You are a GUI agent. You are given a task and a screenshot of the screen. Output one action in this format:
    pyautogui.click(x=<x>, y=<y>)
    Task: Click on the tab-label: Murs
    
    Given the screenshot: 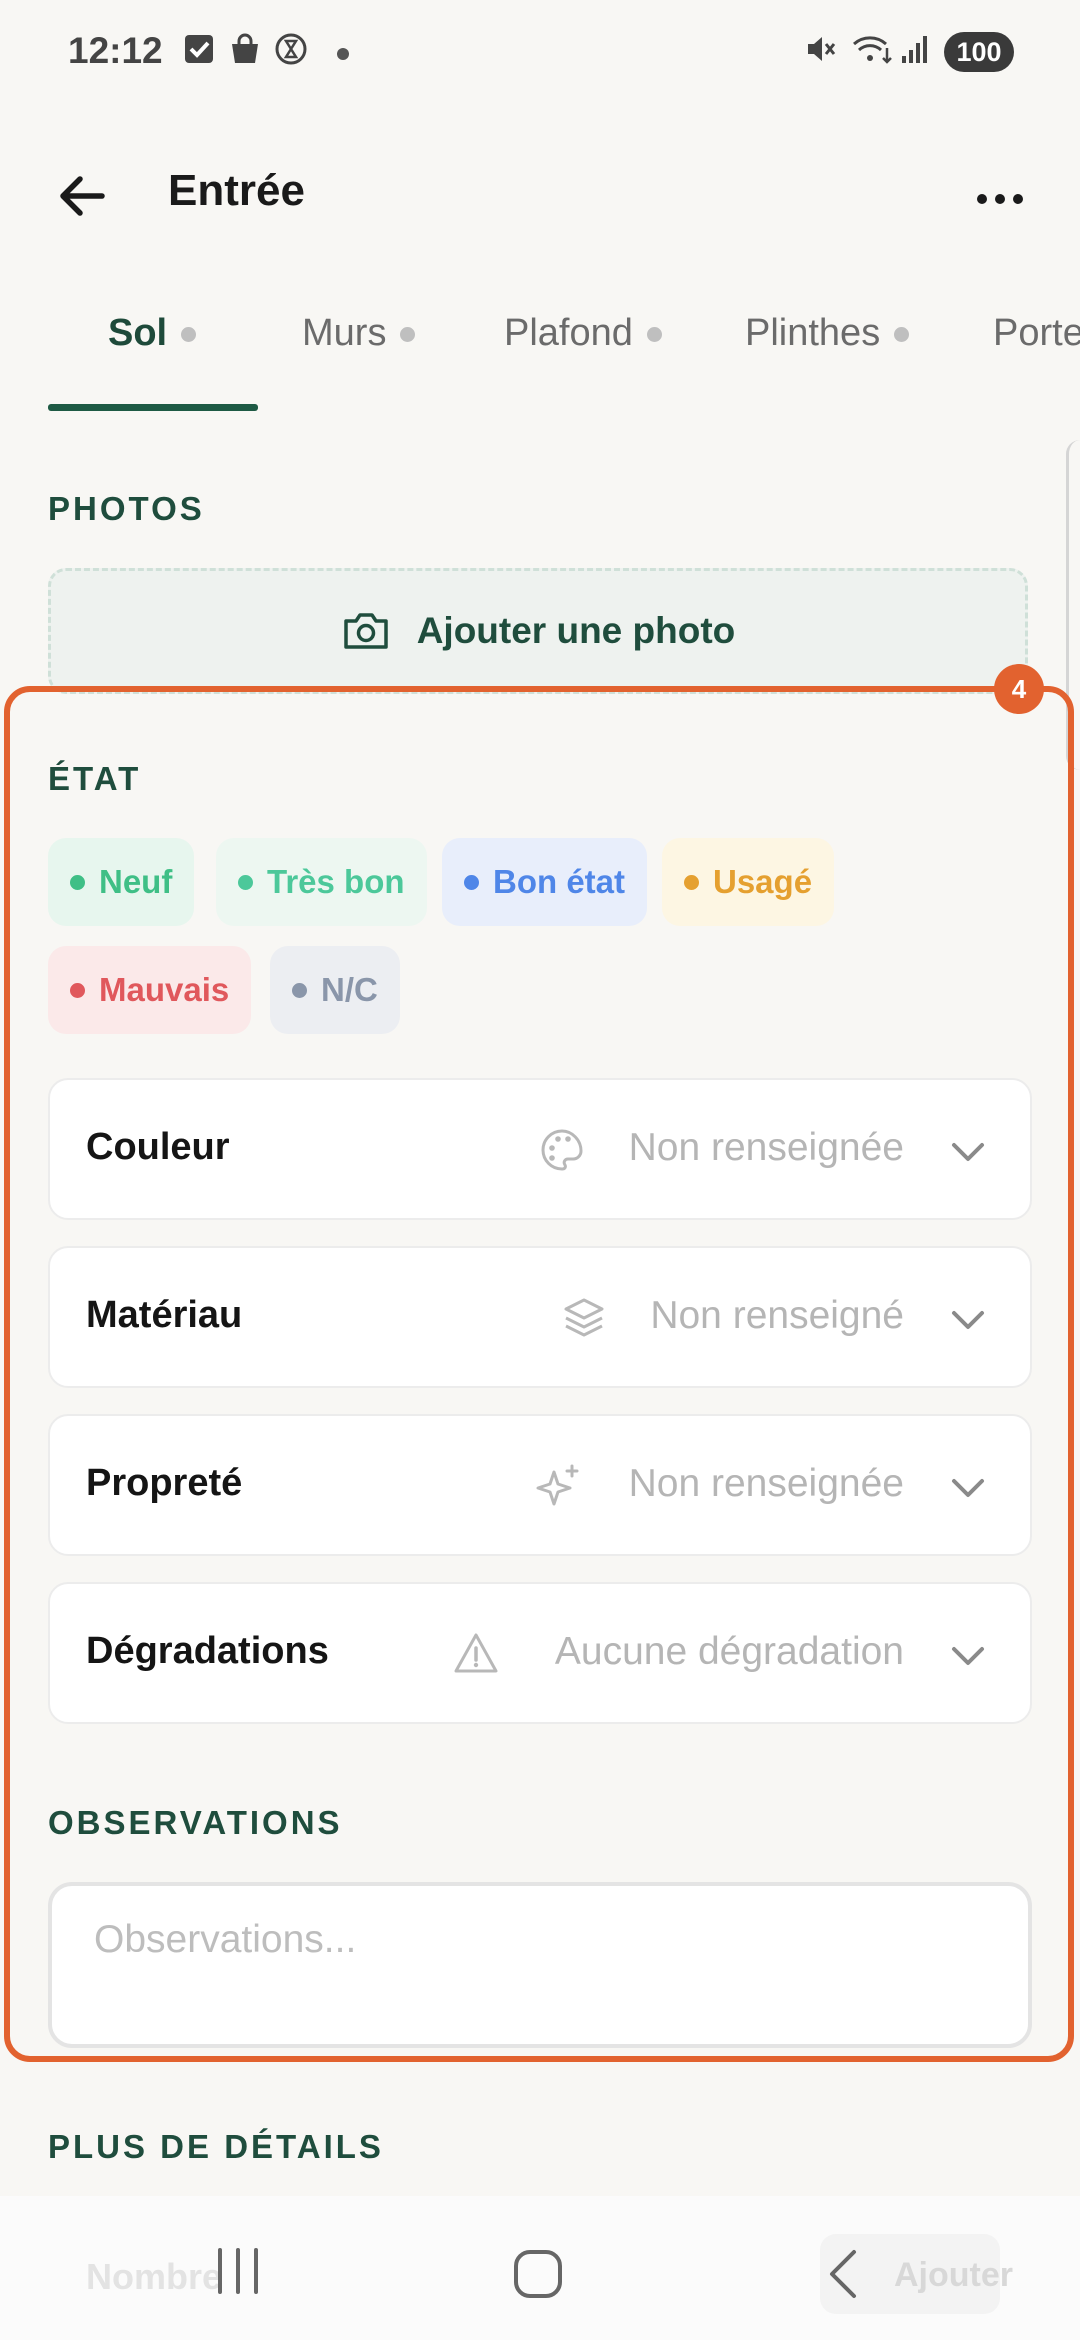 What is the action you would take?
    pyautogui.click(x=344, y=333)
    